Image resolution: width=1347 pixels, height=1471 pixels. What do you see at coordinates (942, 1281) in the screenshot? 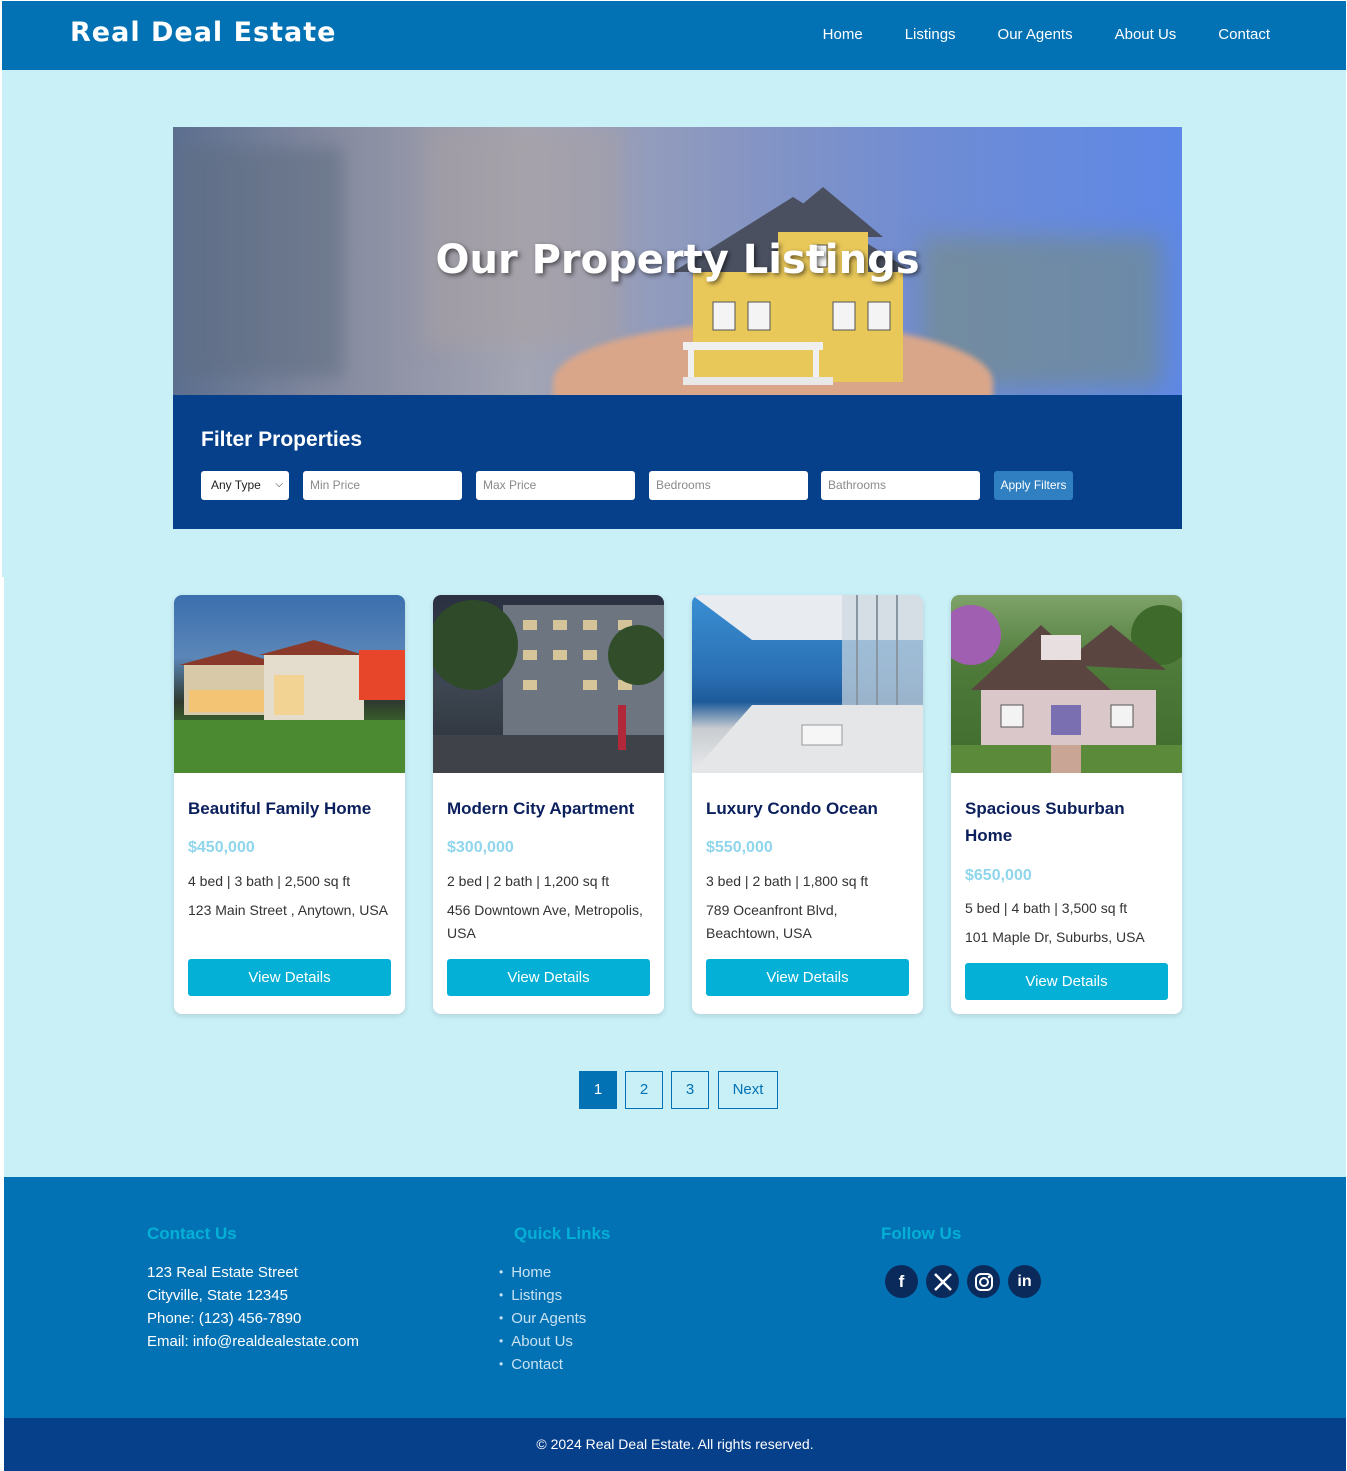
I see `x-icon` at bounding box center [942, 1281].